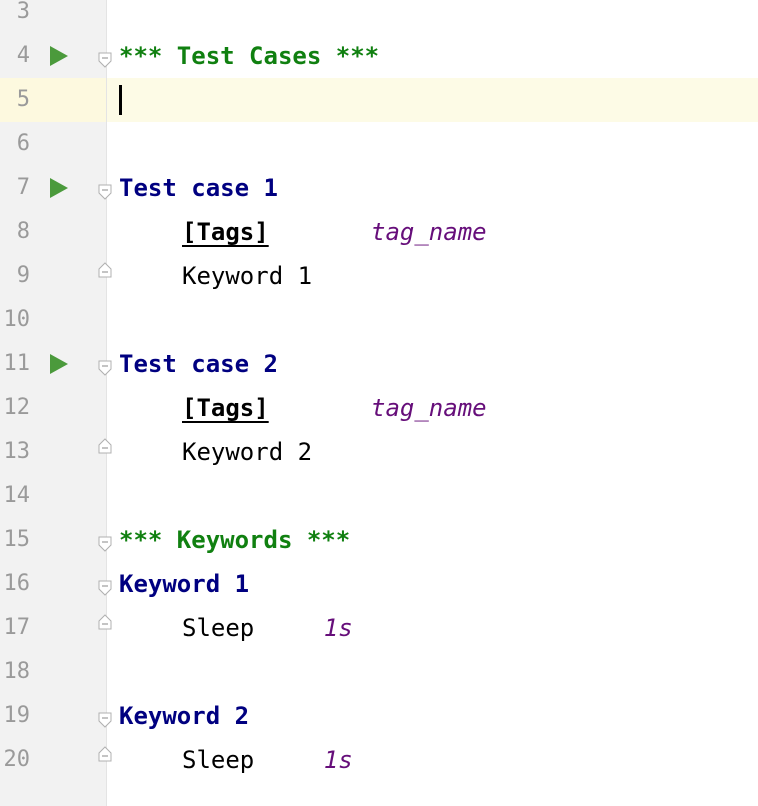 The image size is (758, 806). I want to click on line-number: 8, so click(23, 231).